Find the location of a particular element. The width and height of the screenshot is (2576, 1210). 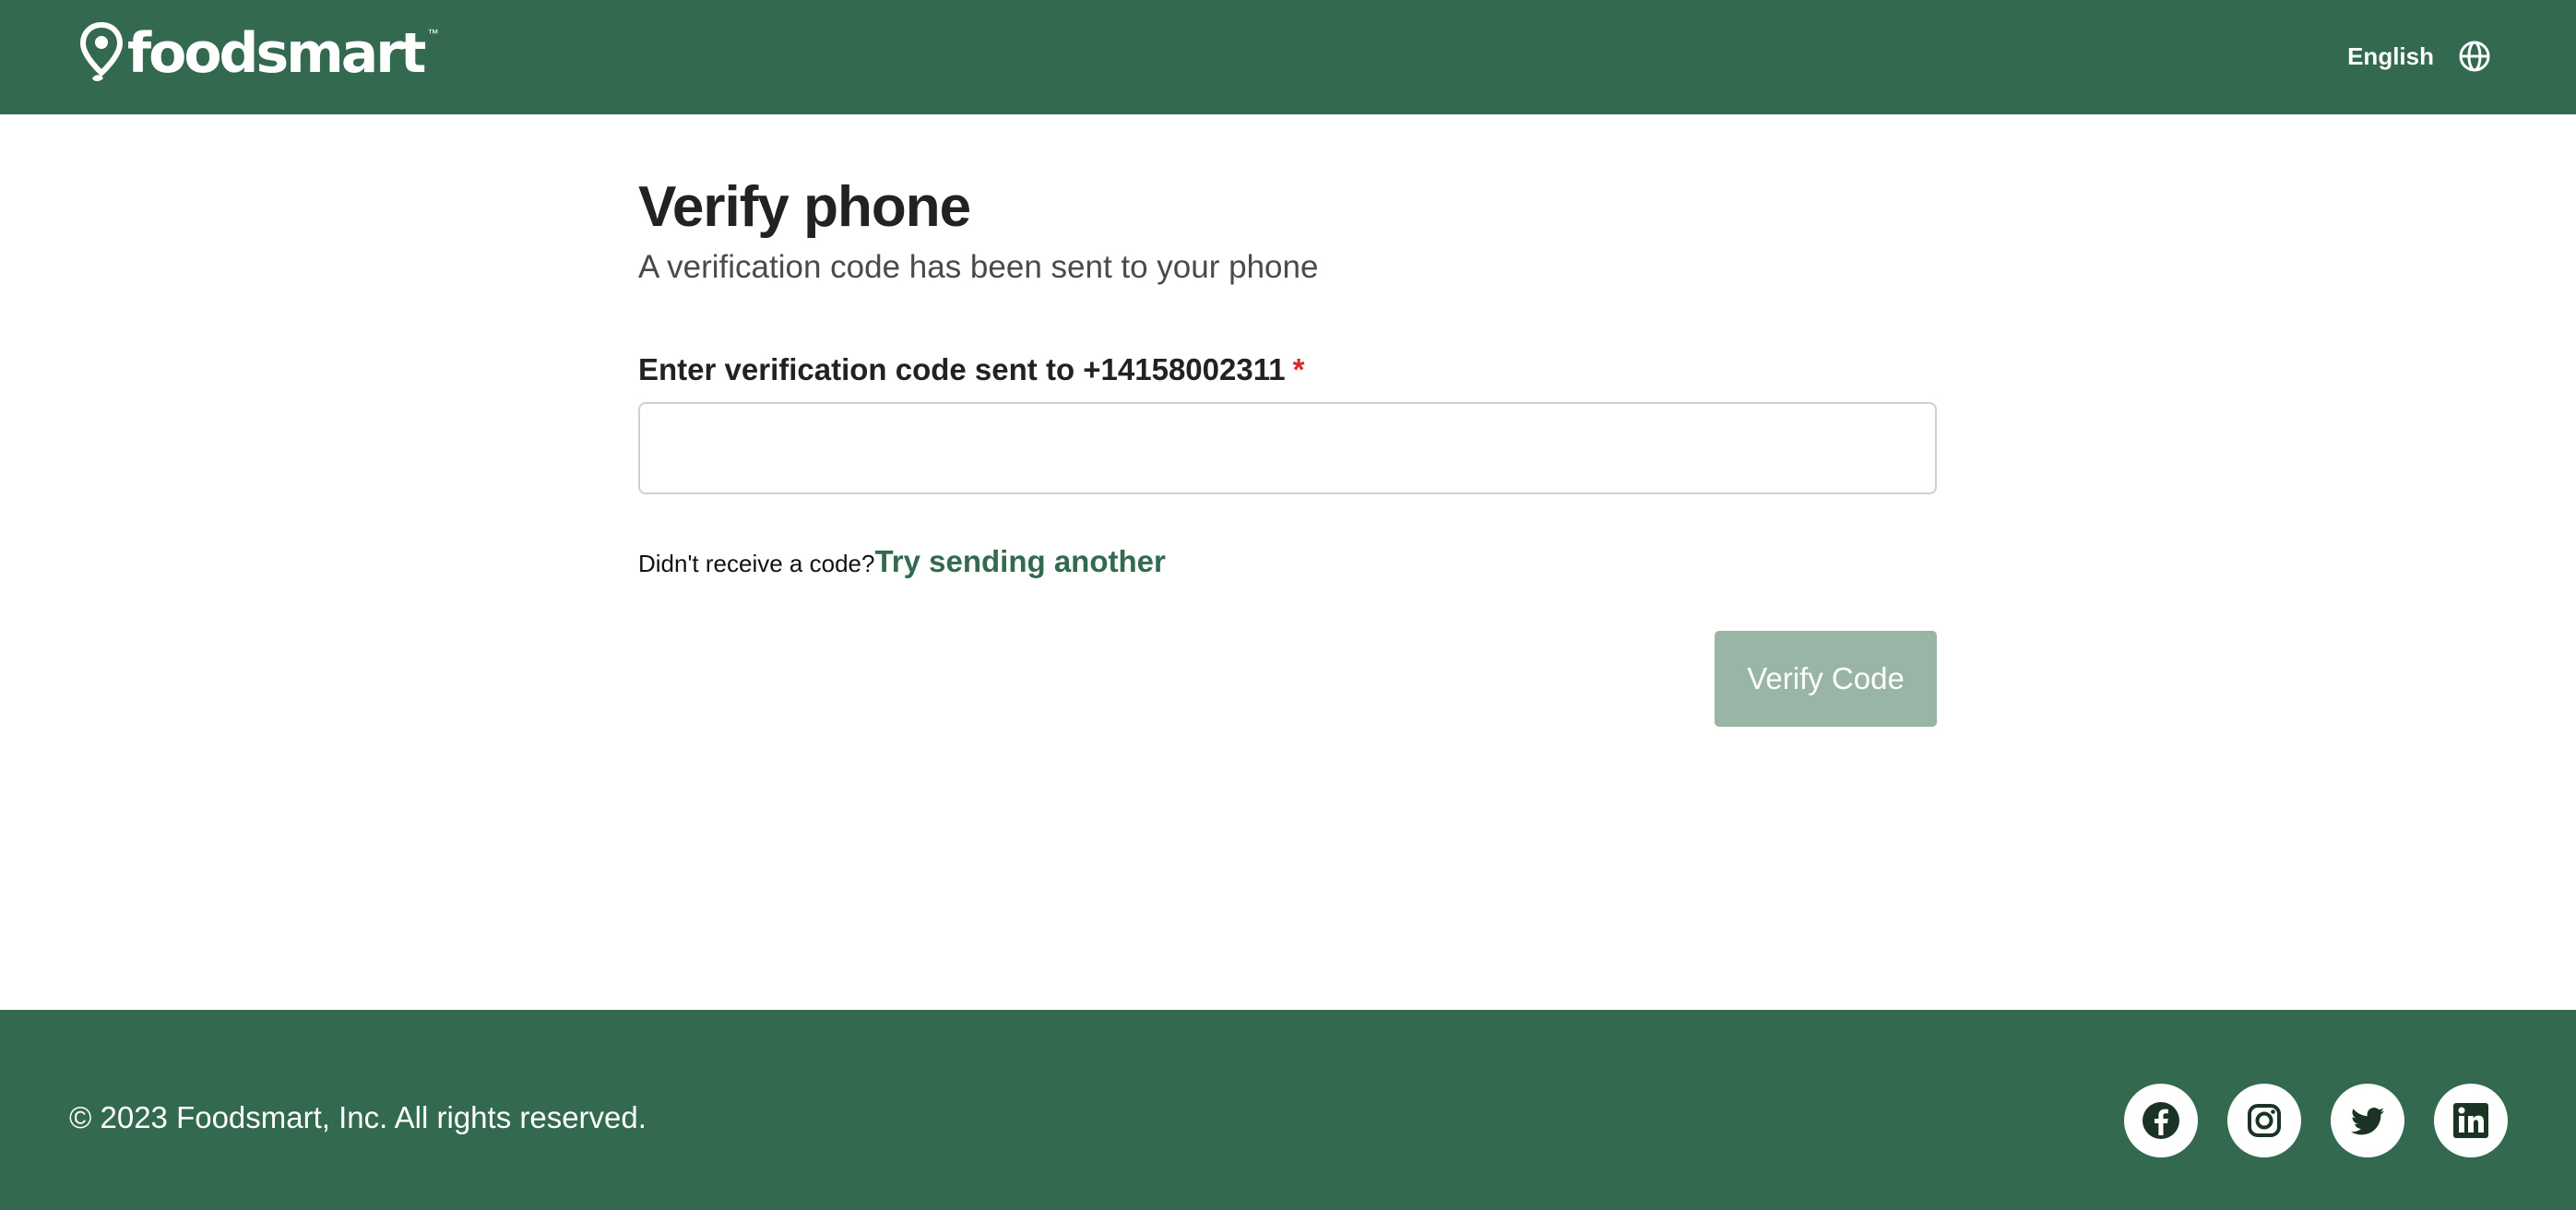

required-asterisk: * is located at coordinates (1298, 369).